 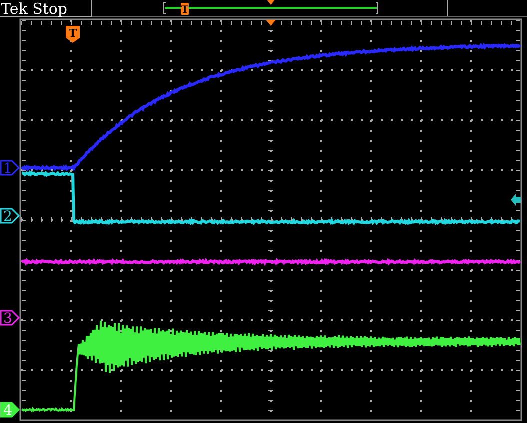 I want to click on channel-marker: 2, so click(x=10, y=216).